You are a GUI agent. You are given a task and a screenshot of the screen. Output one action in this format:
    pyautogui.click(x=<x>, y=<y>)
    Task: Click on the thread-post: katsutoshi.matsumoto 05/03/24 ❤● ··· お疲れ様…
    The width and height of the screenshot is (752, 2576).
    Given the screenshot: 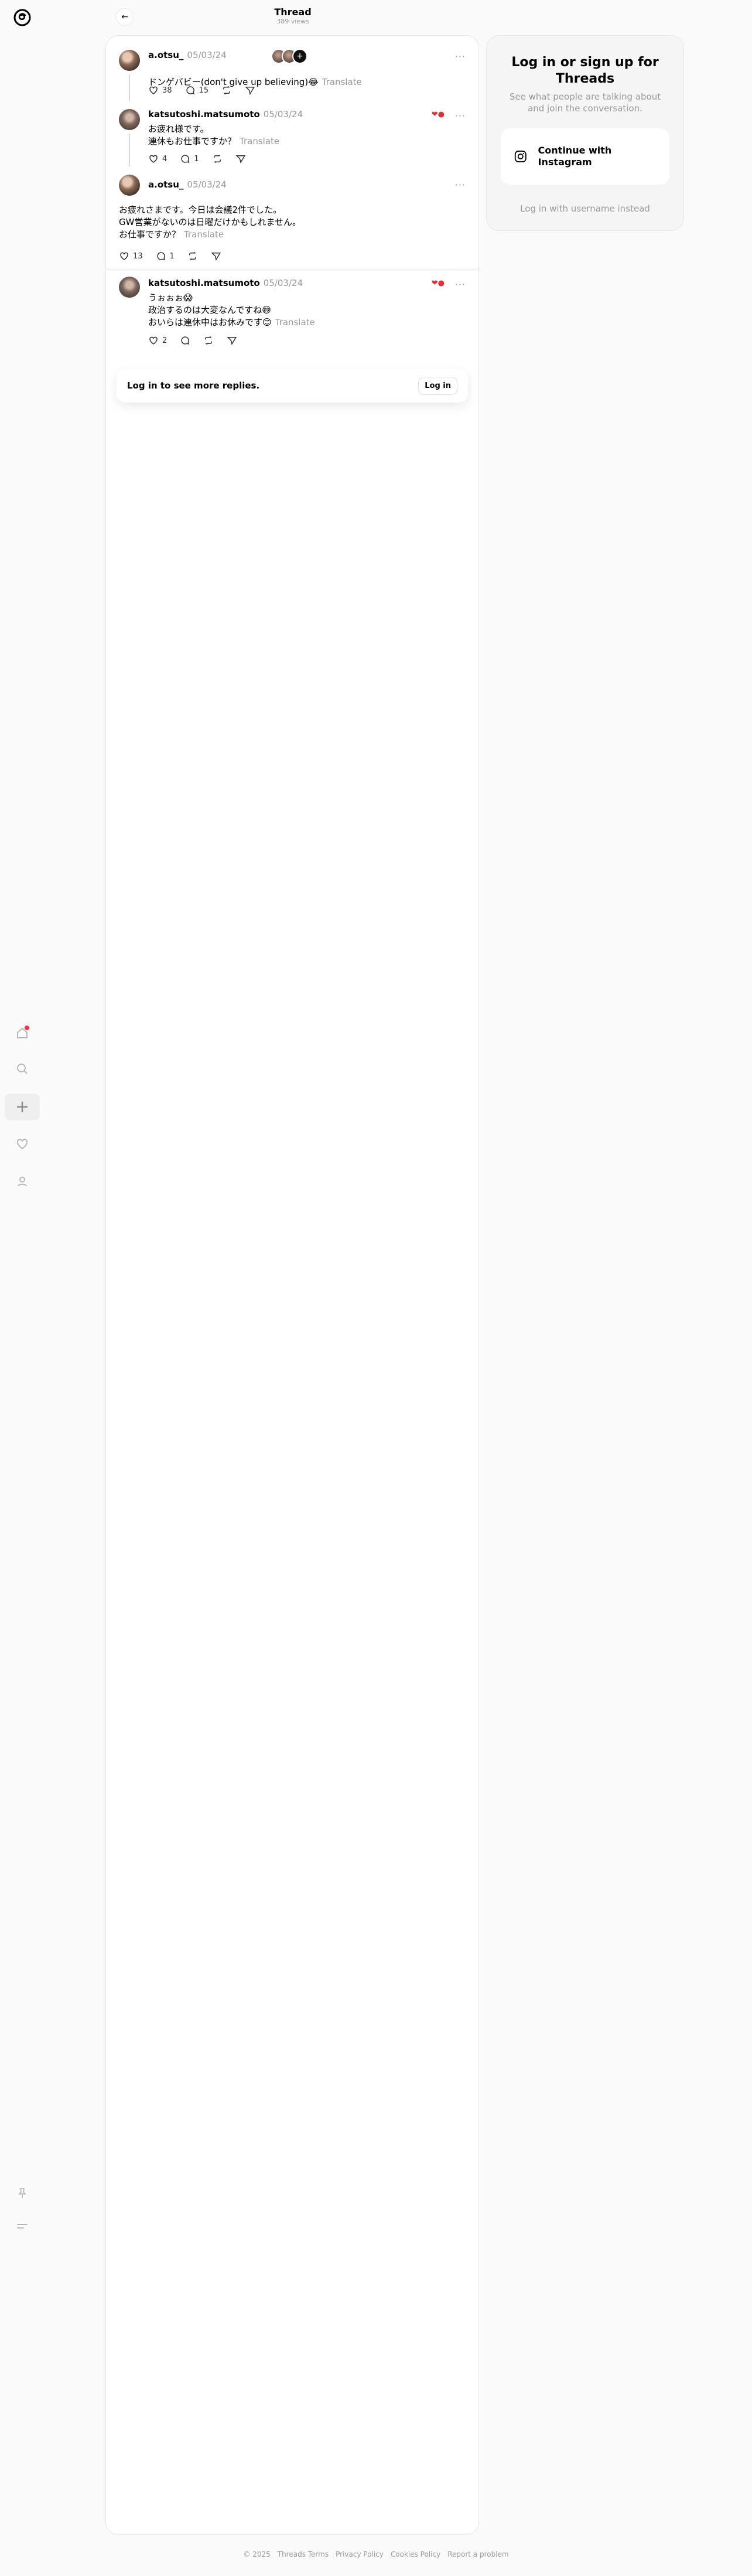 What is the action you would take?
    pyautogui.click(x=292, y=135)
    